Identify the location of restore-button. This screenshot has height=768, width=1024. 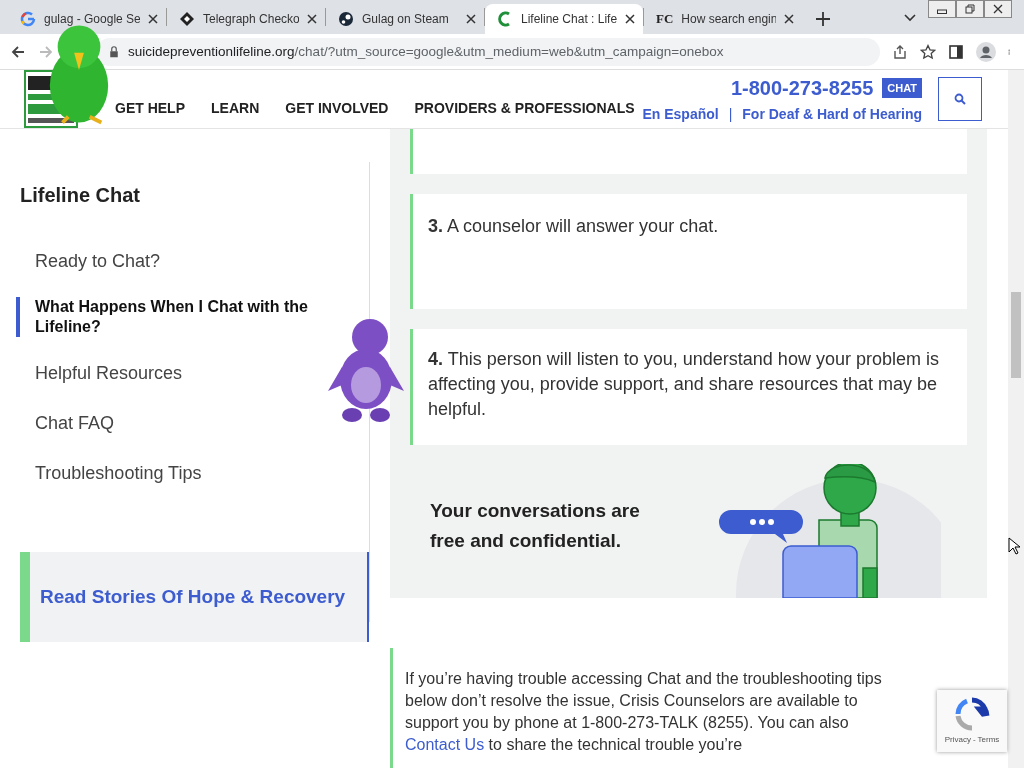
(970, 9).